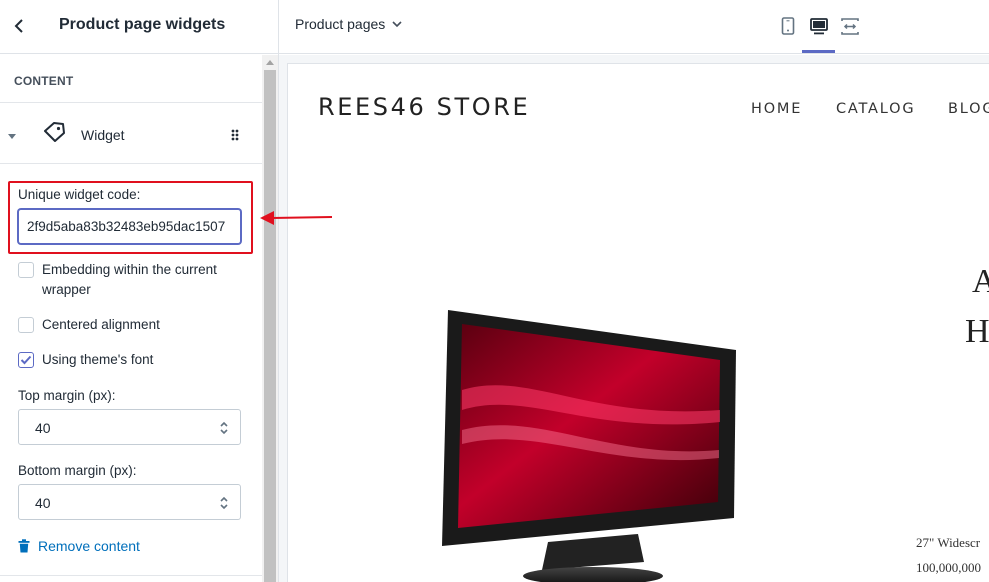 The width and height of the screenshot is (989, 582). What do you see at coordinates (875, 109) in the screenshot?
I see `nav-catalog: CATALOG` at bounding box center [875, 109].